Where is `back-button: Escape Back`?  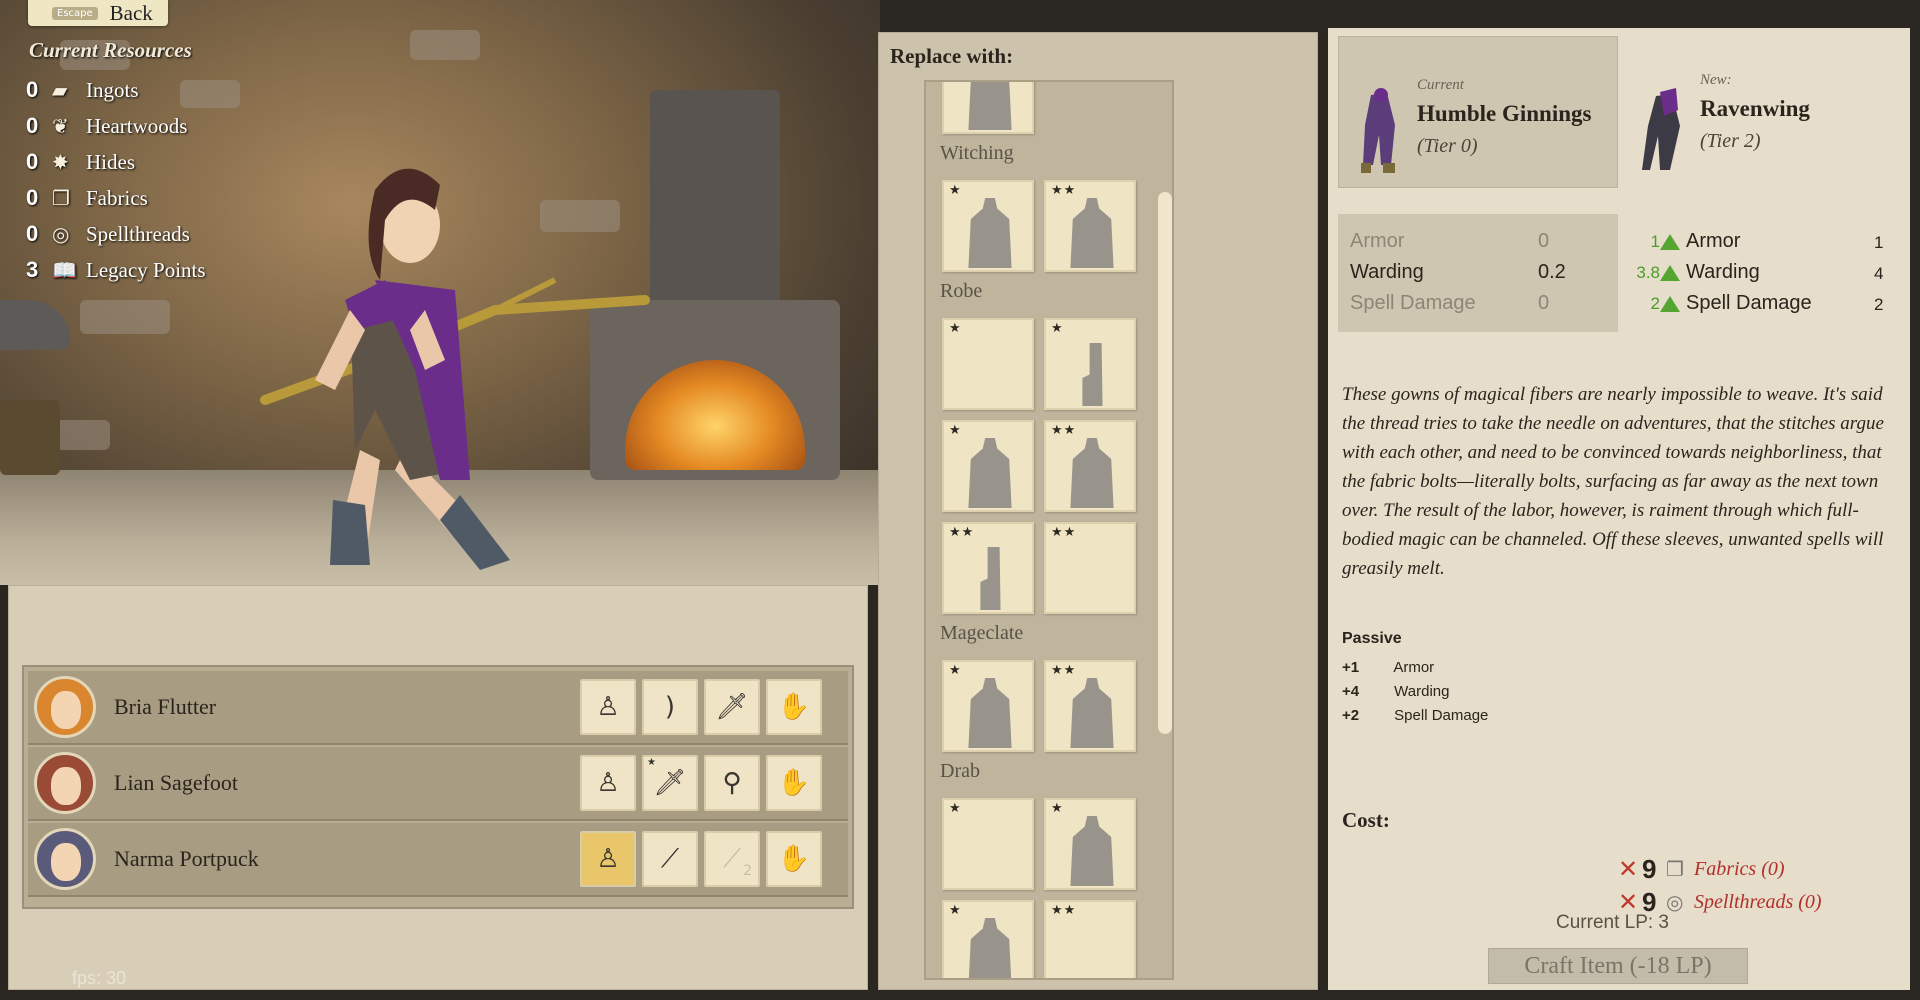 back-button: Escape Back is located at coordinates (98, 13).